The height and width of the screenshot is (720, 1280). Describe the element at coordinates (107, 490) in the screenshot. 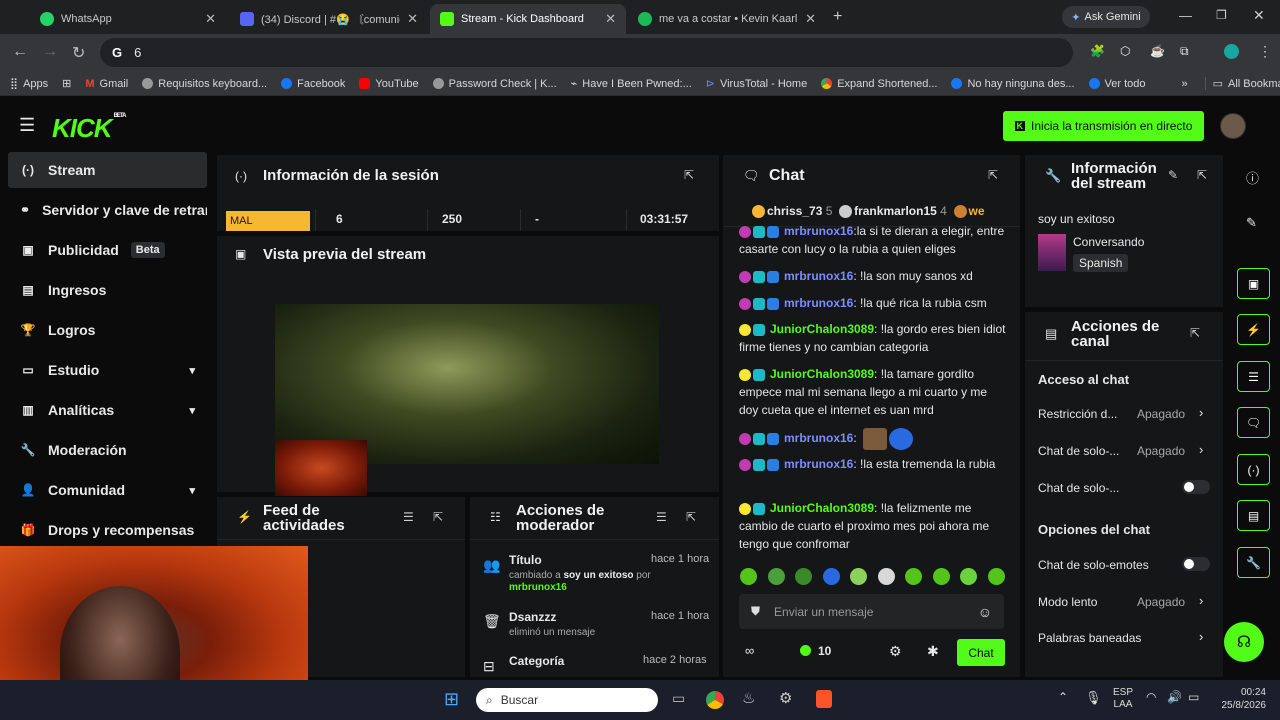

I see `sidebar-item-comunidad: 👤 Comunidad ▾` at that location.